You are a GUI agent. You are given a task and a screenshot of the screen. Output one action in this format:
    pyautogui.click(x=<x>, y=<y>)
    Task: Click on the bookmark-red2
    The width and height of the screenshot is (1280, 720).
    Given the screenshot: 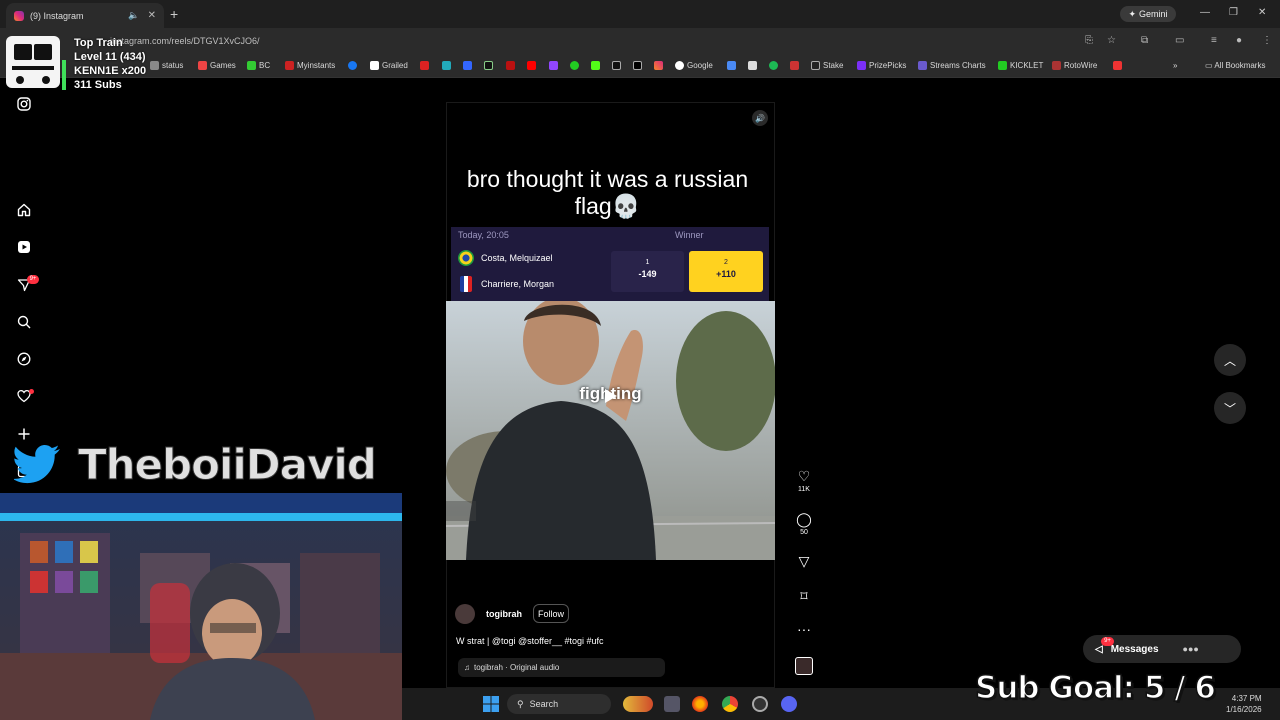 What is the action you would take?
    pyautogui.click(x=1117, y=65)
    